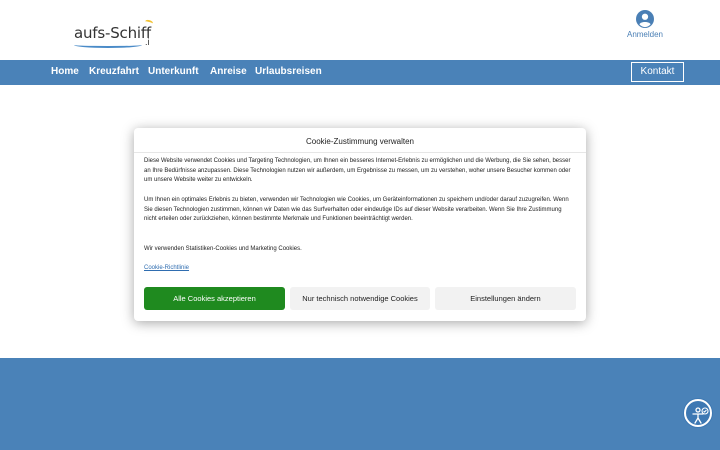 The width and height of the screenshot is (720, 450). I want to click on nav-item-kreuzfahrt: Kreuzfahrt, so click(114, 71).